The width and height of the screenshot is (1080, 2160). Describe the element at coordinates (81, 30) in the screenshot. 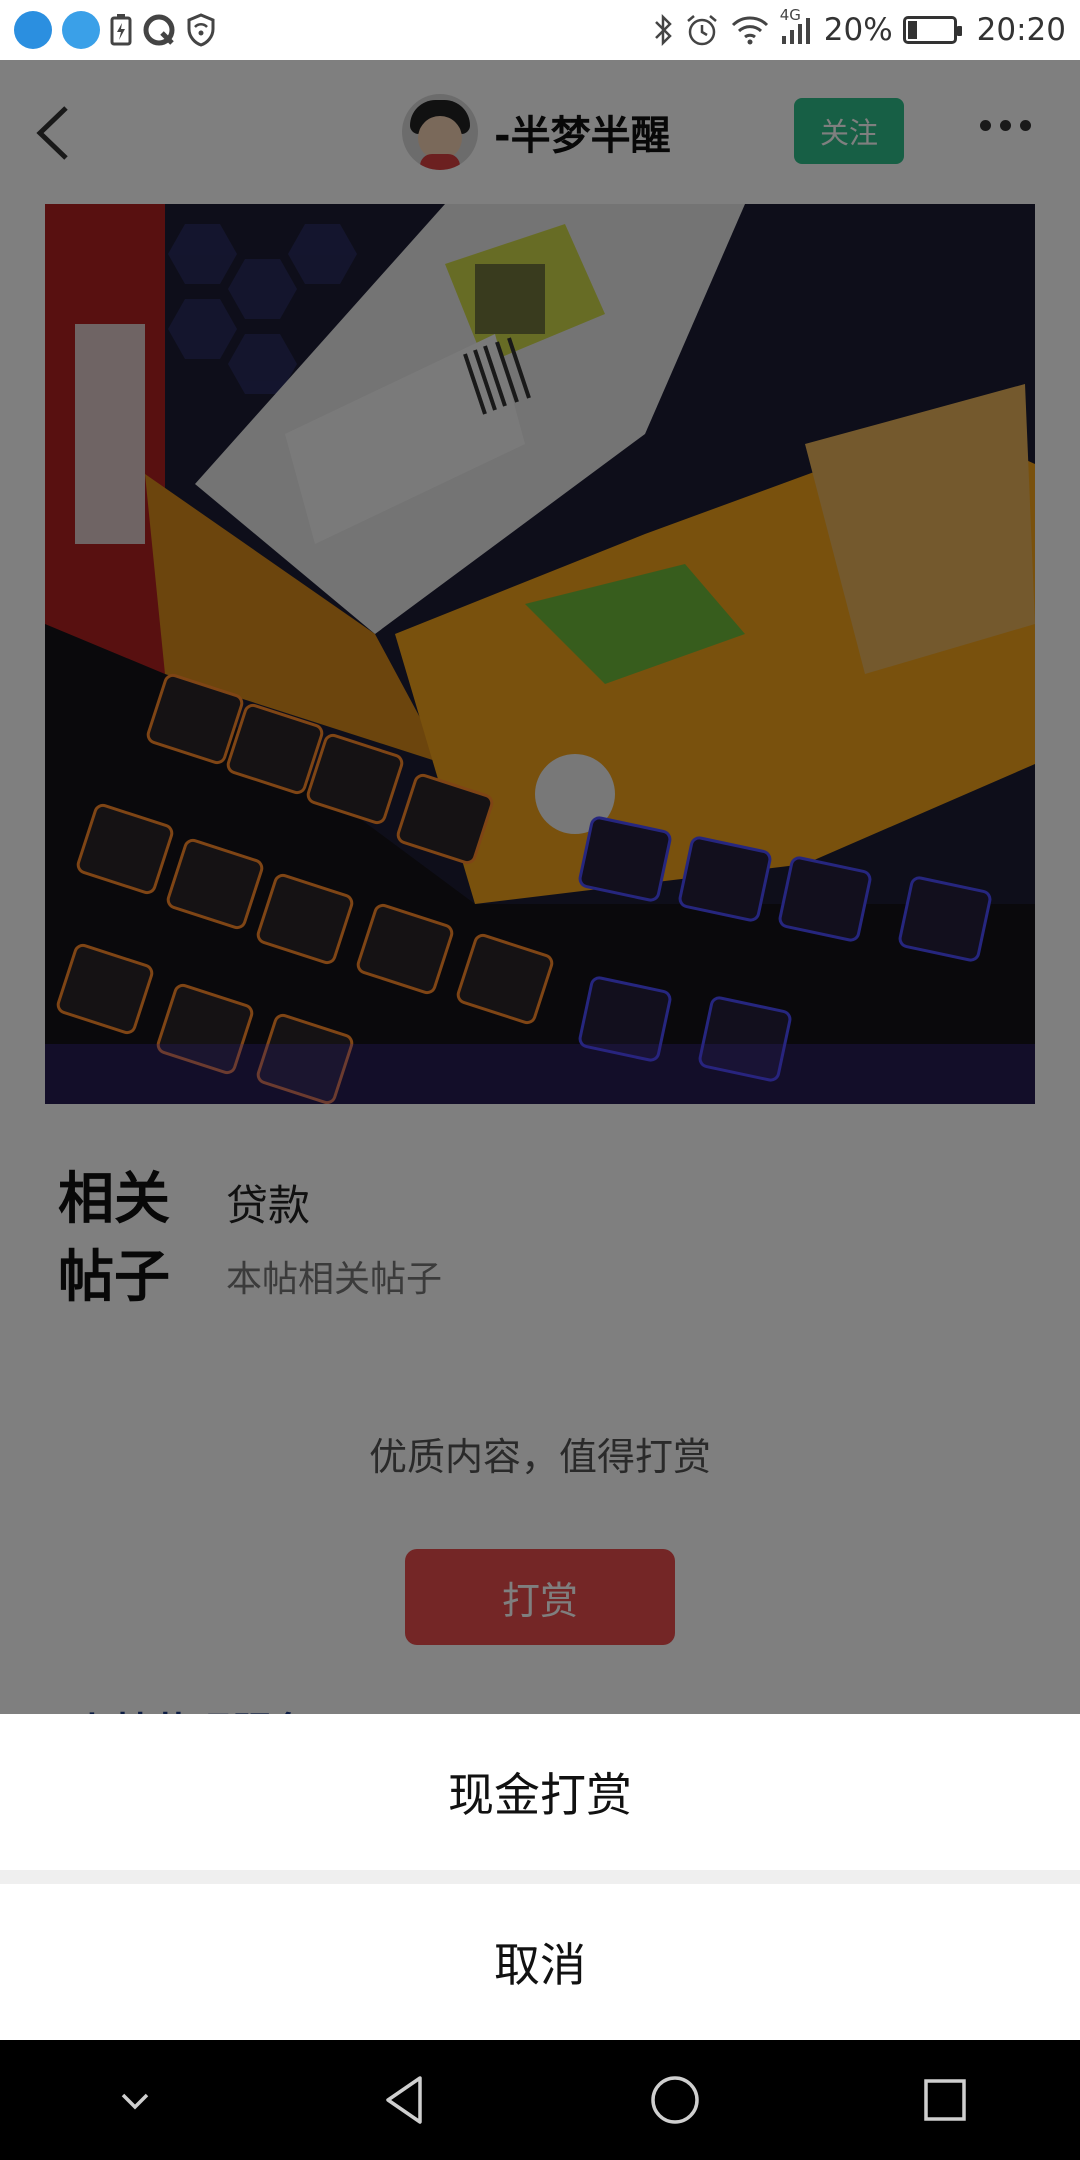

I see `app-icon` at that location.